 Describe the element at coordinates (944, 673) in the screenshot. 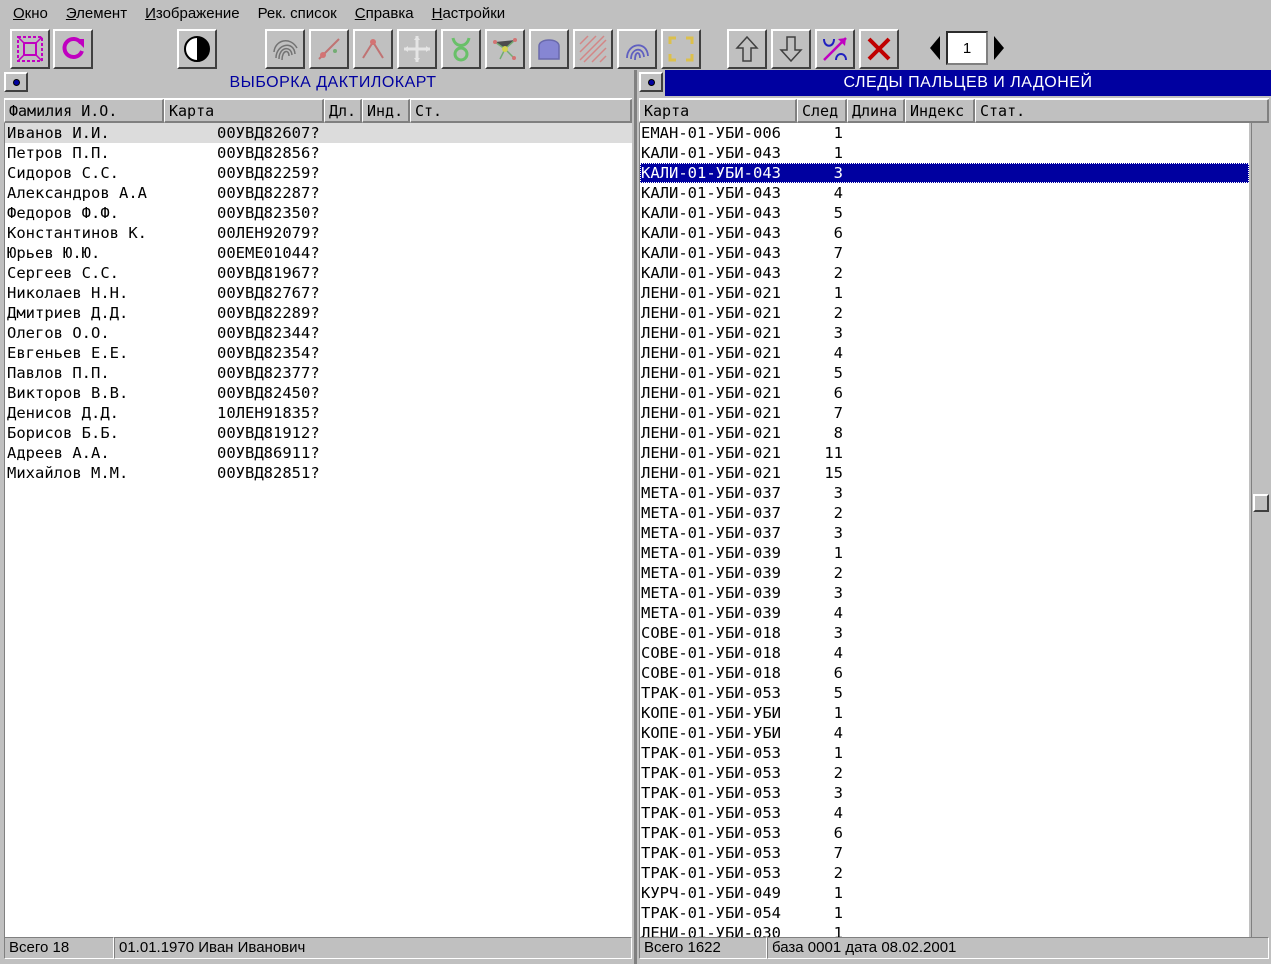

I see `list-item: СОВЕ-01-УБИ-018 6` at that location.